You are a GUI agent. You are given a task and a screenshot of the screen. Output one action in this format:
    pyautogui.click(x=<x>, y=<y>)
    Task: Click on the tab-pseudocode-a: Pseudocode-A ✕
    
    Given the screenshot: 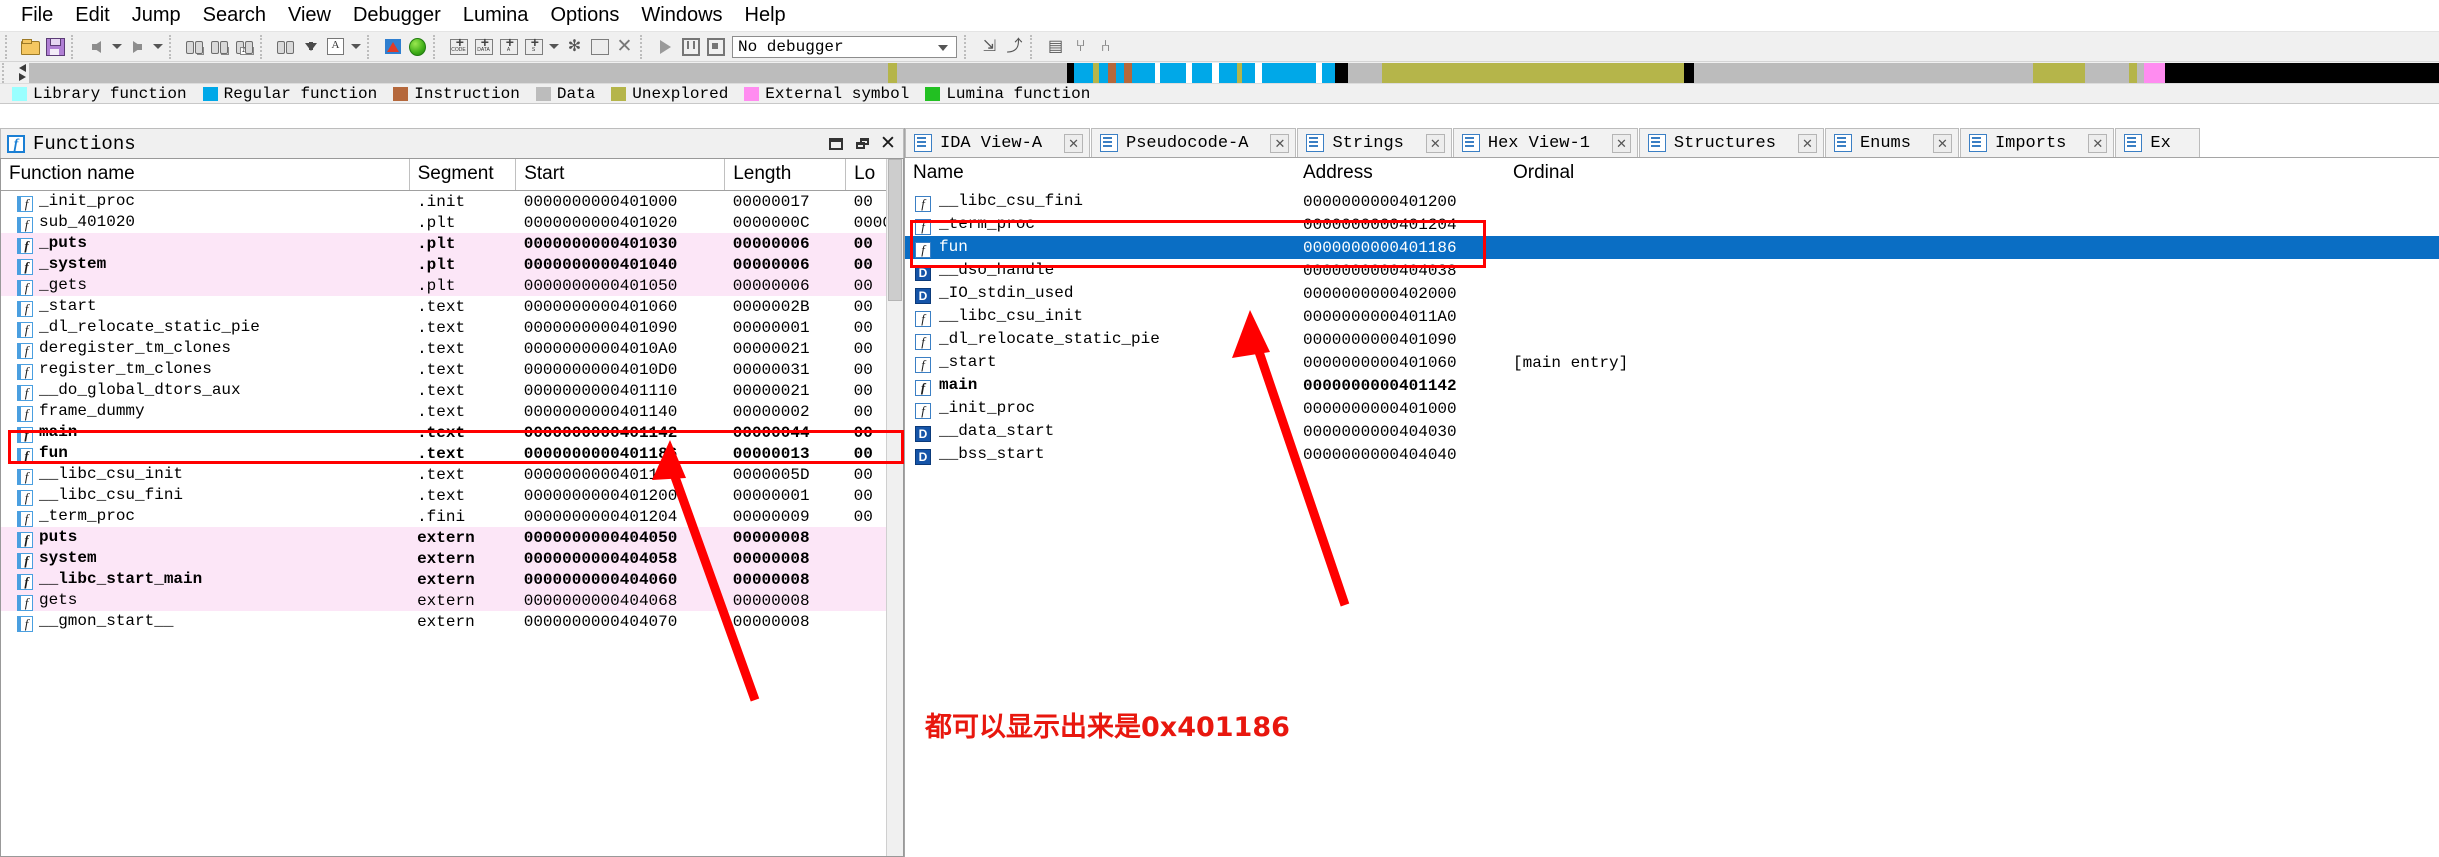 What is the action you would take?
    pyautogui.click(x=1194, y=142)
    